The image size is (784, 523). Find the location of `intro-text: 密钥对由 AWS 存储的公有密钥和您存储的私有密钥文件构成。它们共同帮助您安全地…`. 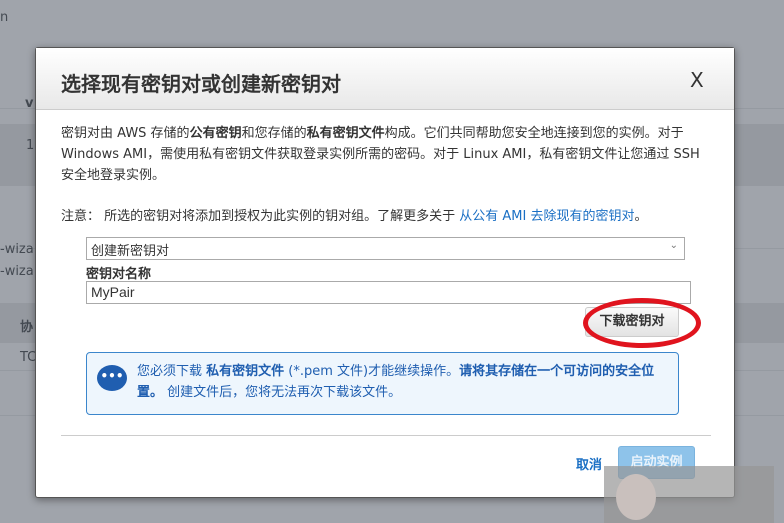

intro-text: 密钥对由 AWS 存储的公有密钥和您存储的私有密钥文件构成。它们共同帮助您安全地… is located at coordinates (388, 154).